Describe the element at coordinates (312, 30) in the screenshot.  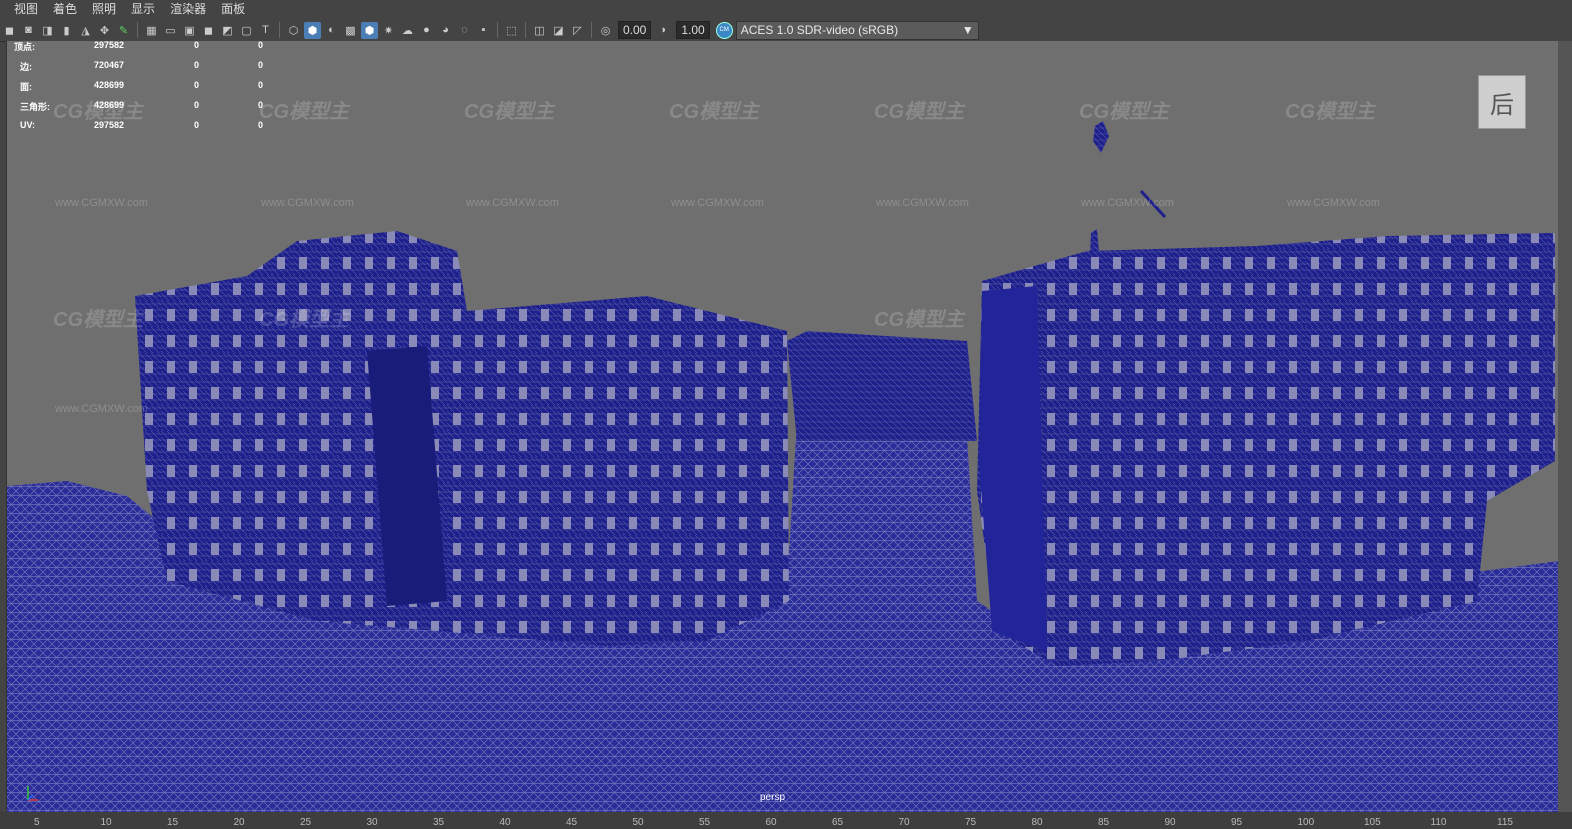
I see `smooth-shade-icon: ⬢` at that location.